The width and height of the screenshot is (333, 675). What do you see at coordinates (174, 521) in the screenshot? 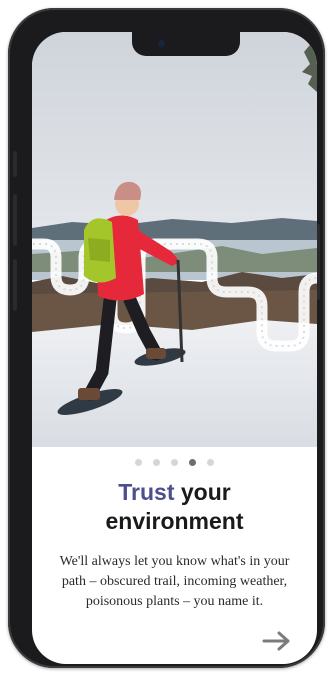
I see `title-line-2: environment` at bounding box center [174, 521].